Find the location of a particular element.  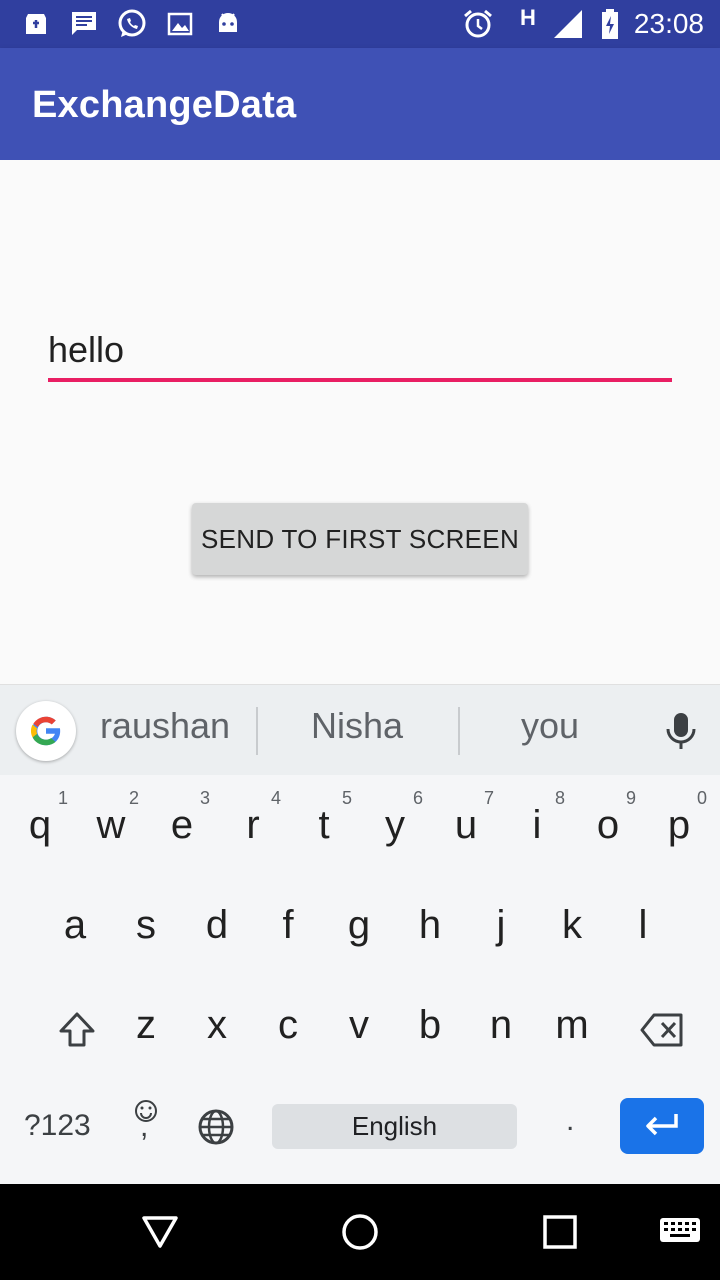

key-u: 7u is located at coordinates (466, 830).